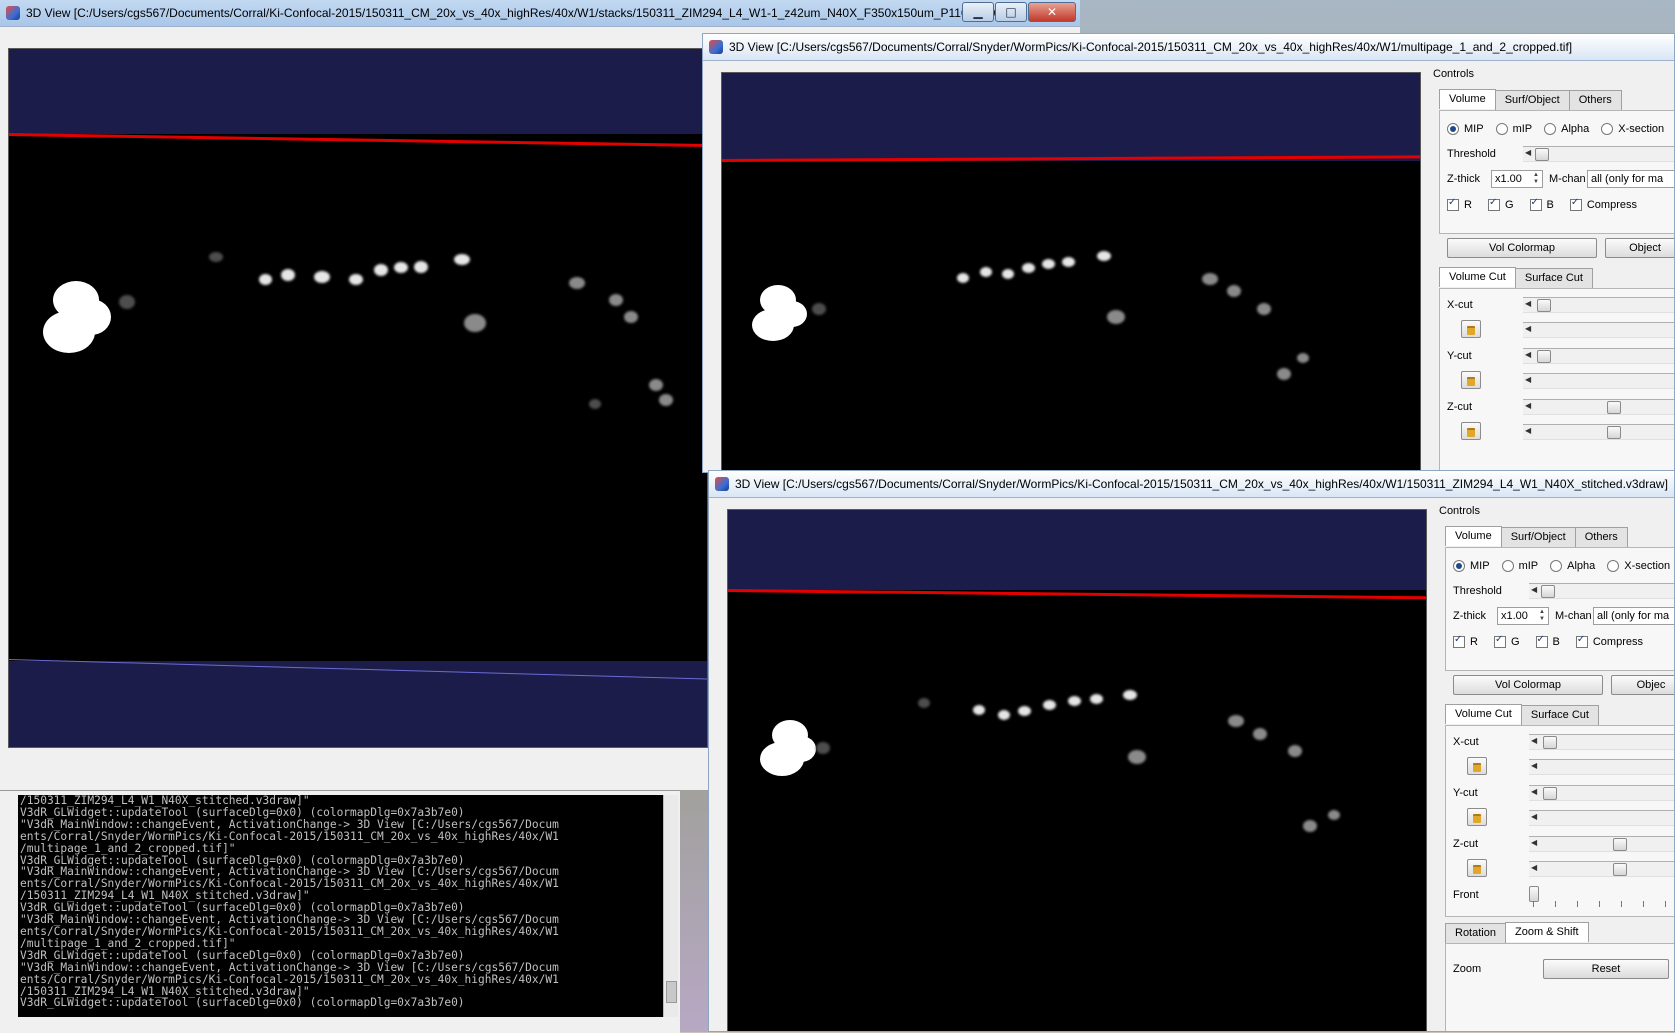  What do you see at coordinates (1639, 248) in the screenshot?
I see `object-button: Object` at bounding box center [1639, 248].